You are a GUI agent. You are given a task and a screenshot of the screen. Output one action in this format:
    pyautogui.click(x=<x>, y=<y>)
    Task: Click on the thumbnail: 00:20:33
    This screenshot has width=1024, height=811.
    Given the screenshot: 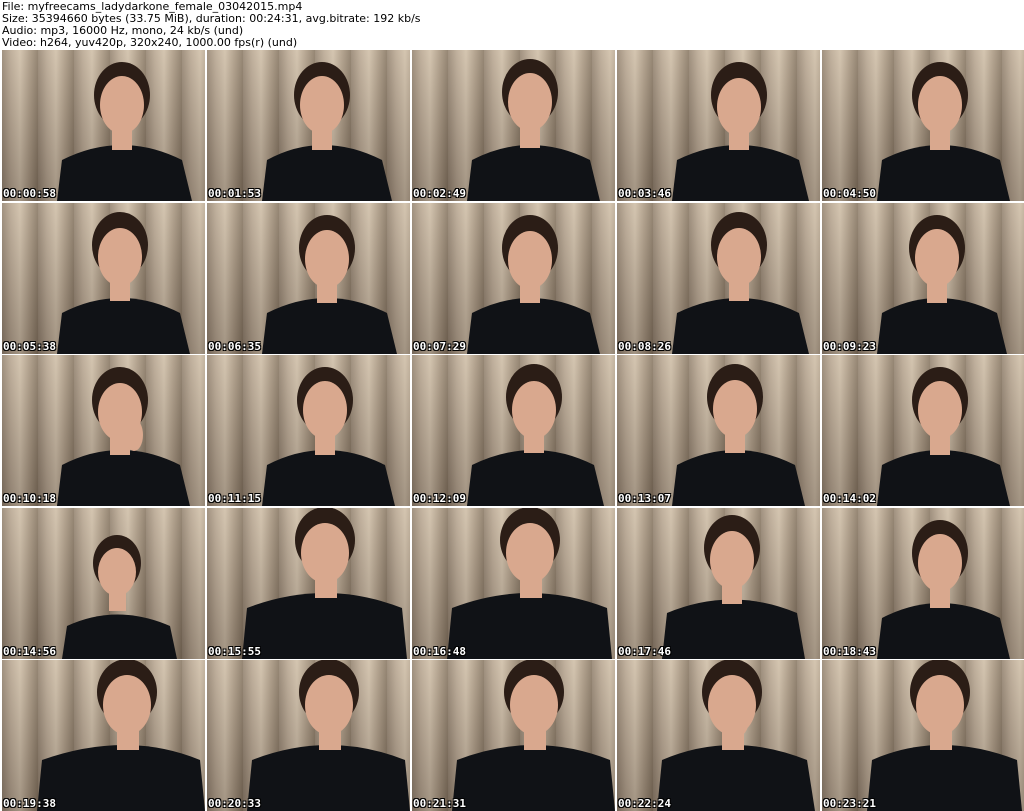 What is the action you would take?
    pyautogui.click(x=308, y=735)
    